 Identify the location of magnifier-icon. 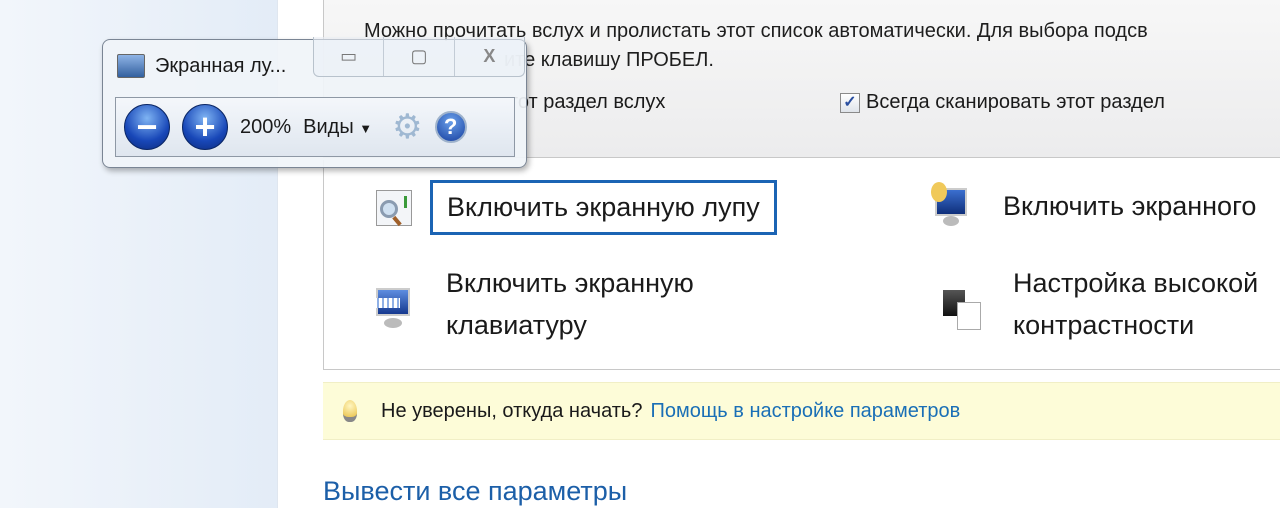
(395, 208).